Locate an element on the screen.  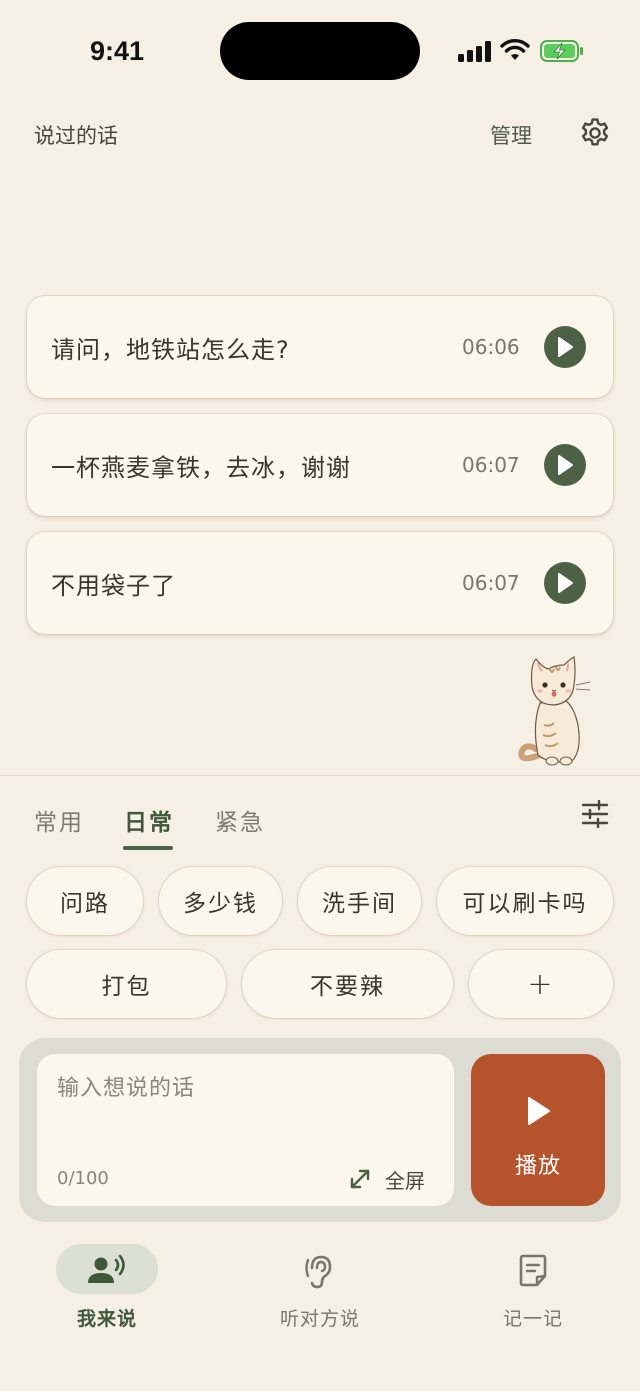
tab-daily: 日常 is located at coordinates (149, 820).